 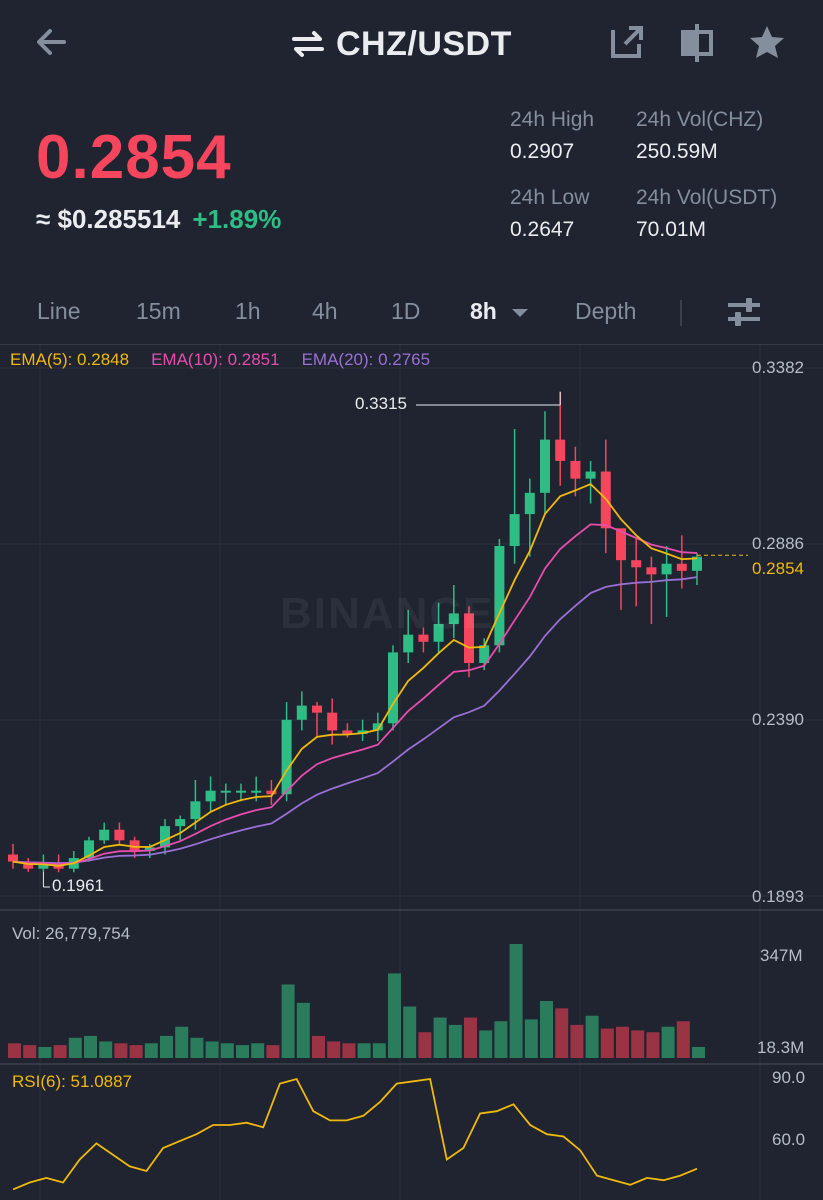 I want to click on tab-line: Line, so click(x=58, y=311).